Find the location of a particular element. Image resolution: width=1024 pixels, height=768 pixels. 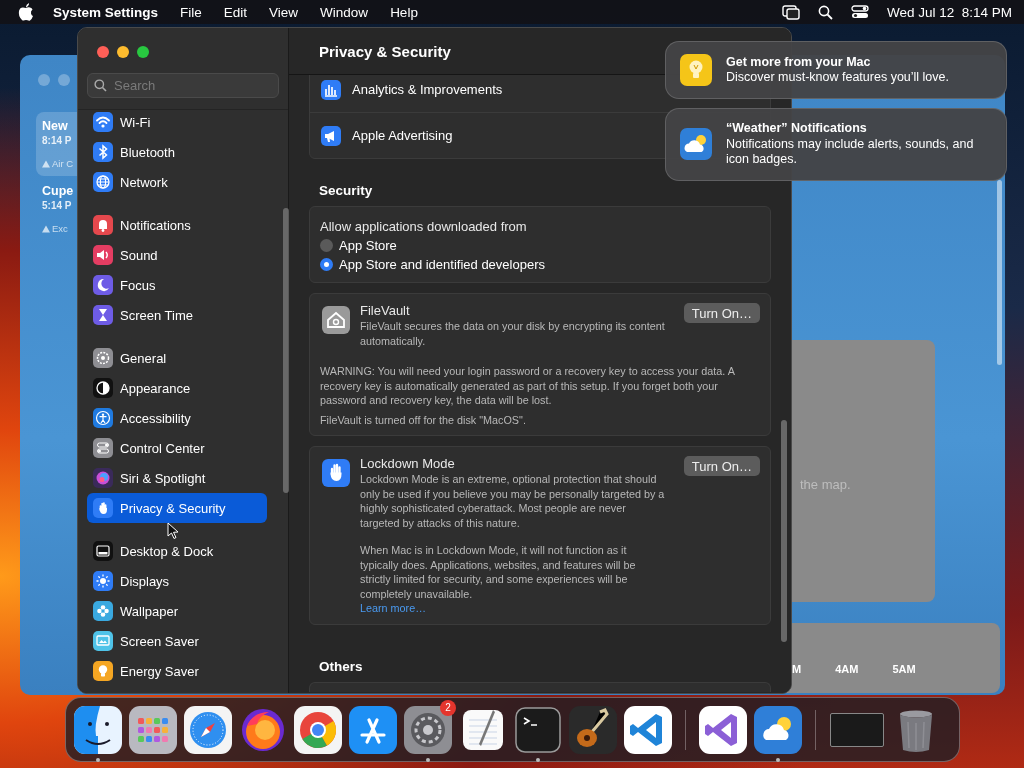

menu-item: Help is located at coordinates (404, 12).